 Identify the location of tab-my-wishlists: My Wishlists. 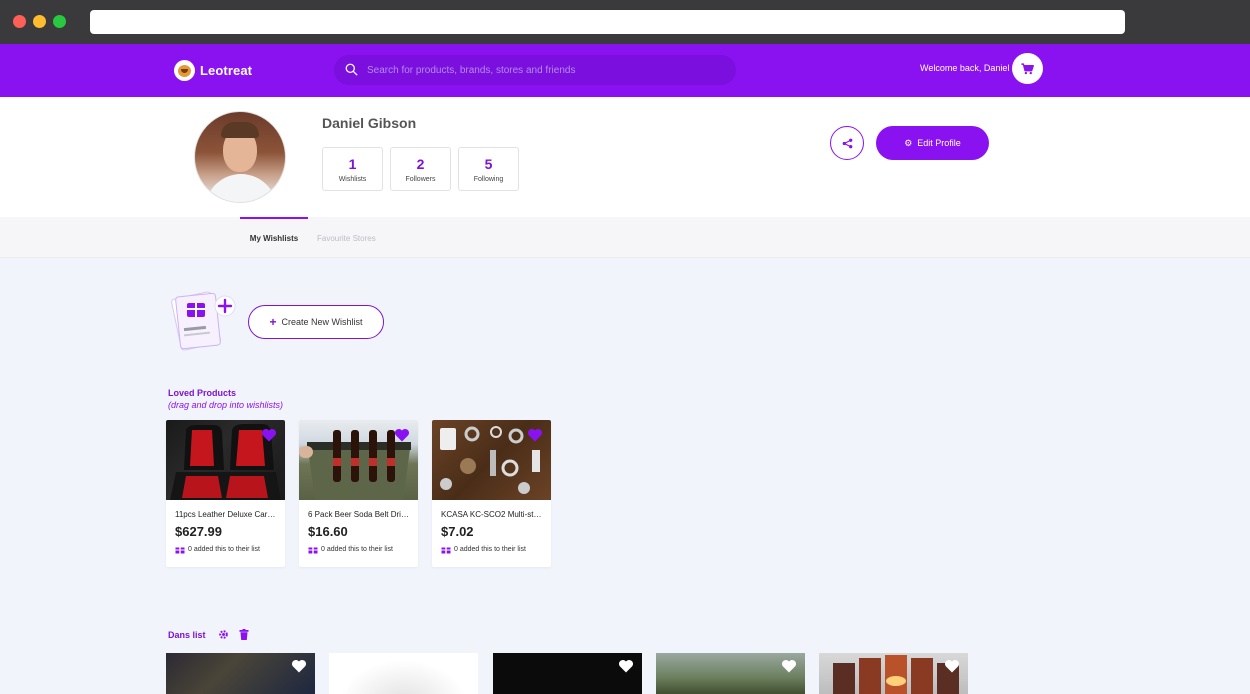
(274, 238).